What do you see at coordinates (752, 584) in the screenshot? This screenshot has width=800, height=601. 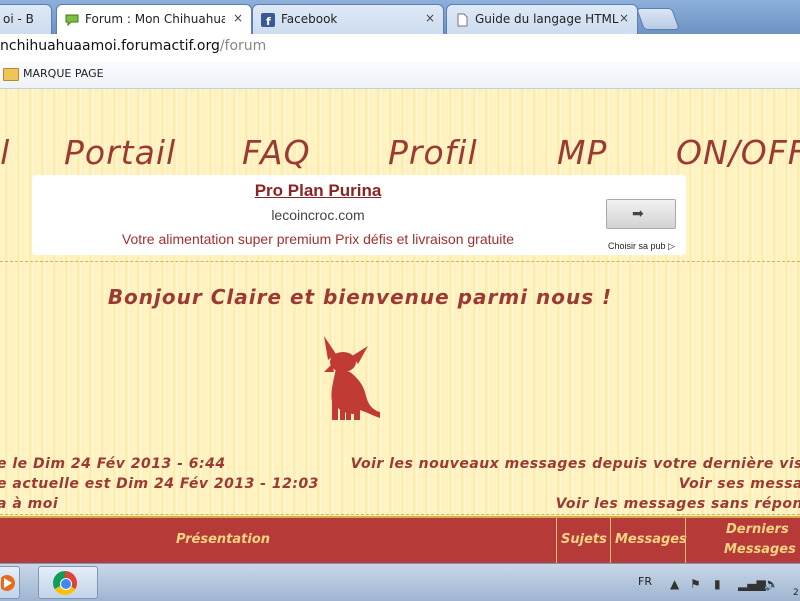 I see `network-signal-icon: ▂▄▆` at bounding box center [752, 584].